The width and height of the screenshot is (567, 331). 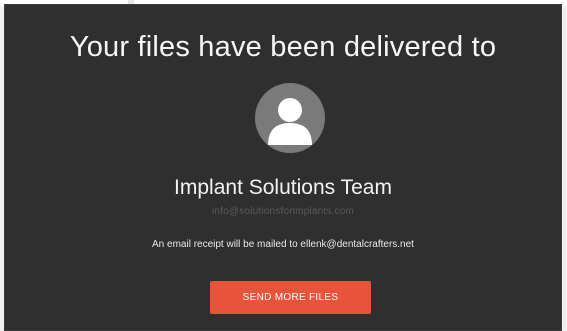 What do you see at coordinates (290, 121) in the screenshot?
I see `user-silhouette-icon` at bounding box center [290, 121].